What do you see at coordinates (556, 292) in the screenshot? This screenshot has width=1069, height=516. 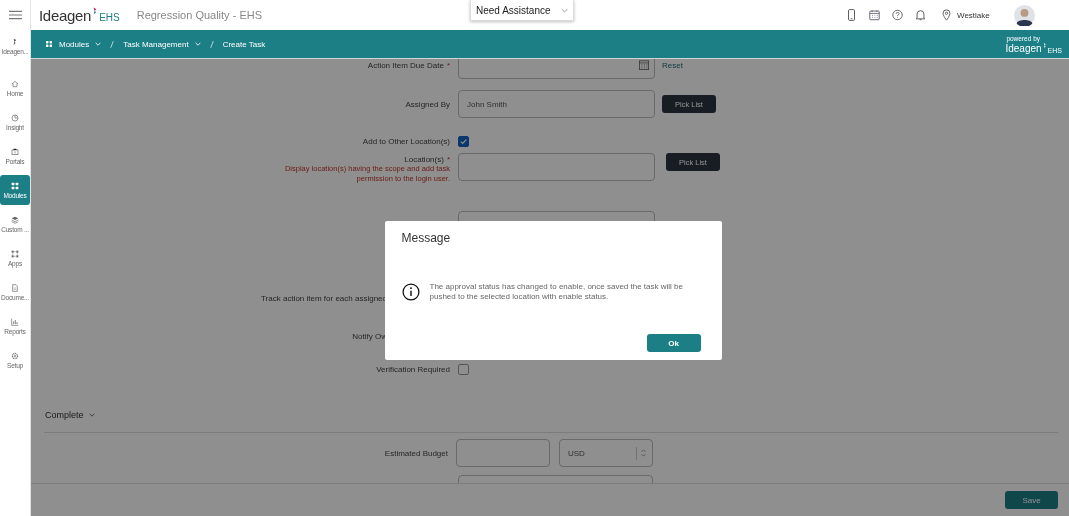 I see `dialog-message: The approval status has changed to enable, once saved the task will be pushed to the selected location with enable status.` at bounding box center [556, 292].